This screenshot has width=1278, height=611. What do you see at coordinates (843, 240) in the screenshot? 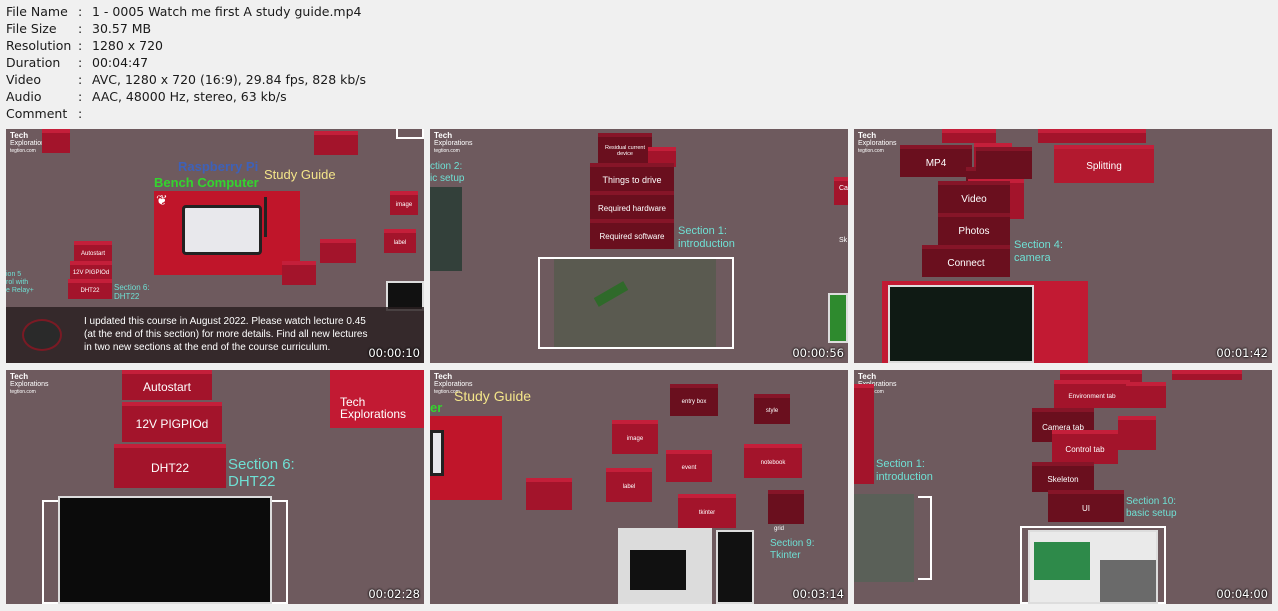
I see `edge-label: Sk` at bounding box center [843, 240].